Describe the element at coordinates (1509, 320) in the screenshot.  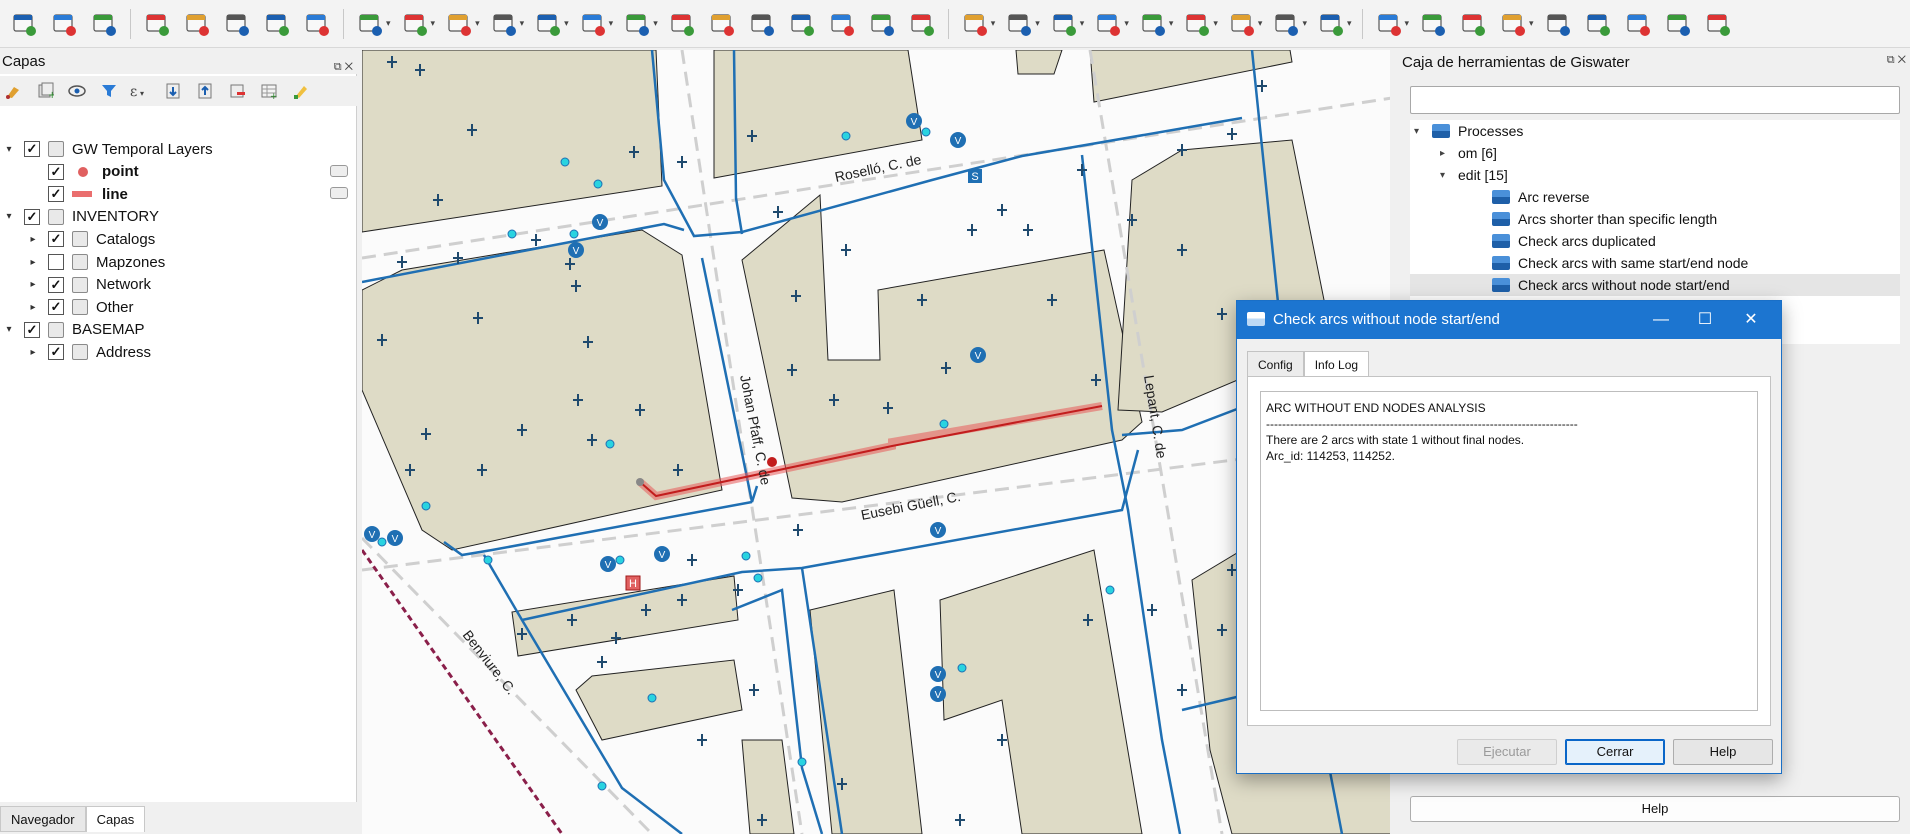
I see `dialog-titlebar: Check arcs without node start/end — ☐ ✕` at that location.